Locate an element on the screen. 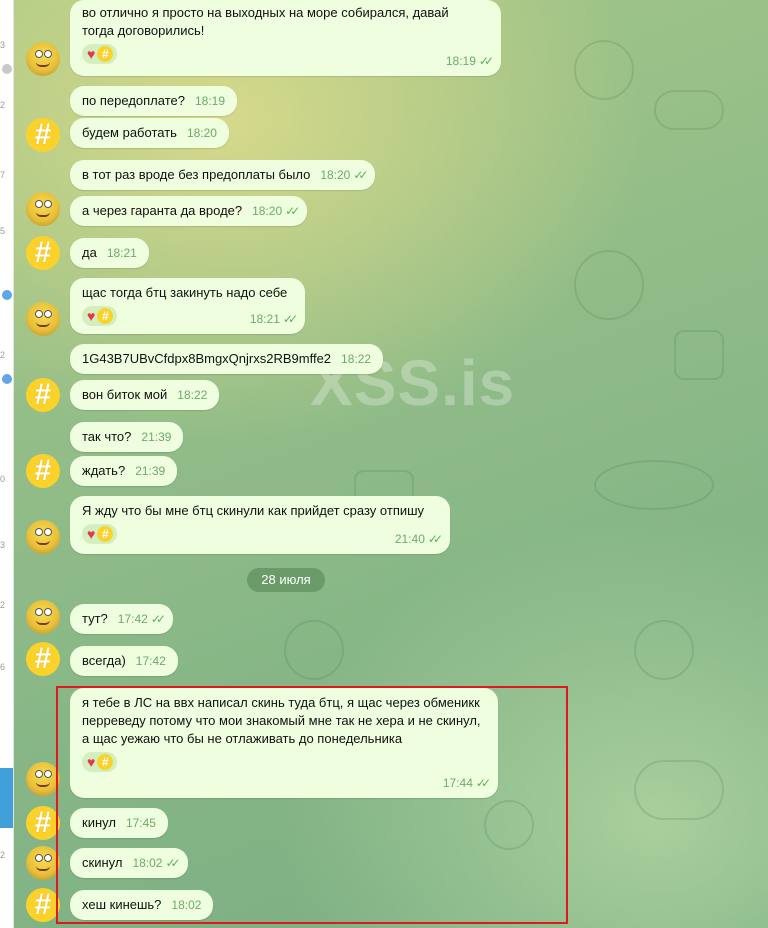 Image resolution: width=768 pixels, height=928 pixels. message-meta: 18:21 ✓✓ is located at coordinates (273, 319).